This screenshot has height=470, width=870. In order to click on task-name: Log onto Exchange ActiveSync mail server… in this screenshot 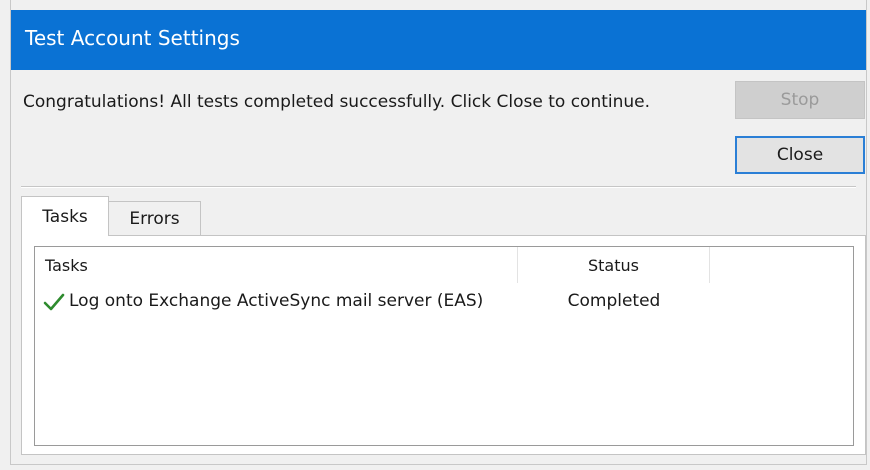, I will do `click(276, 301)`.